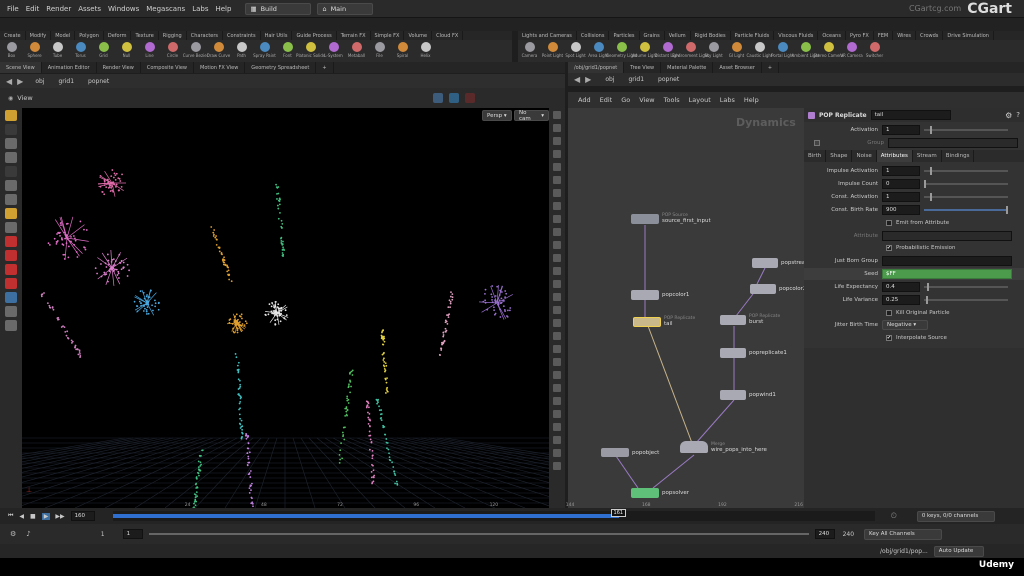 This screenshot has width=1024, height=576. I want to click on node-popwind1: popwind1, so click(748, 395).